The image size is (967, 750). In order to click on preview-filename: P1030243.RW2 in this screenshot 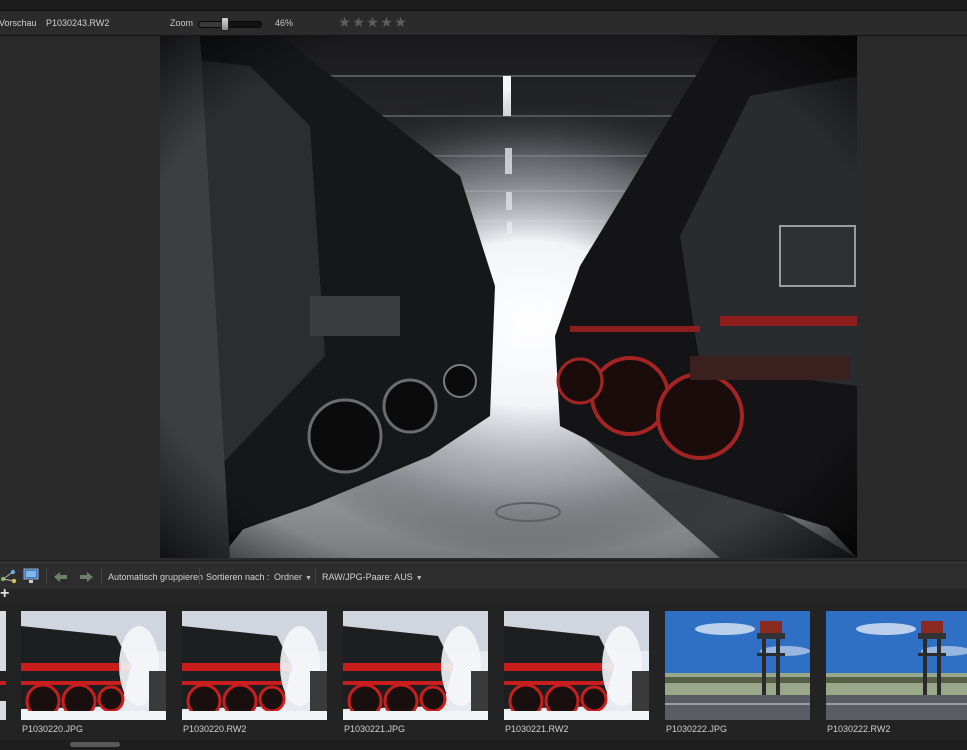, I will do `click(78, 23)`.